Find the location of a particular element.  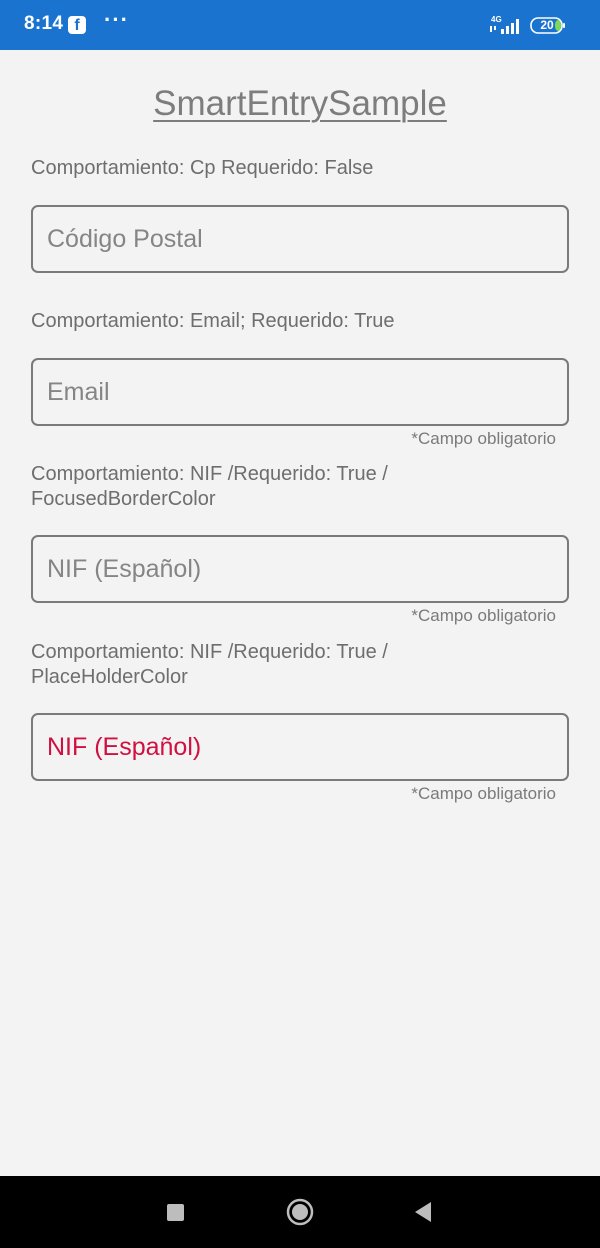

status-time: 8:14 is located at coordinates (44, 23).